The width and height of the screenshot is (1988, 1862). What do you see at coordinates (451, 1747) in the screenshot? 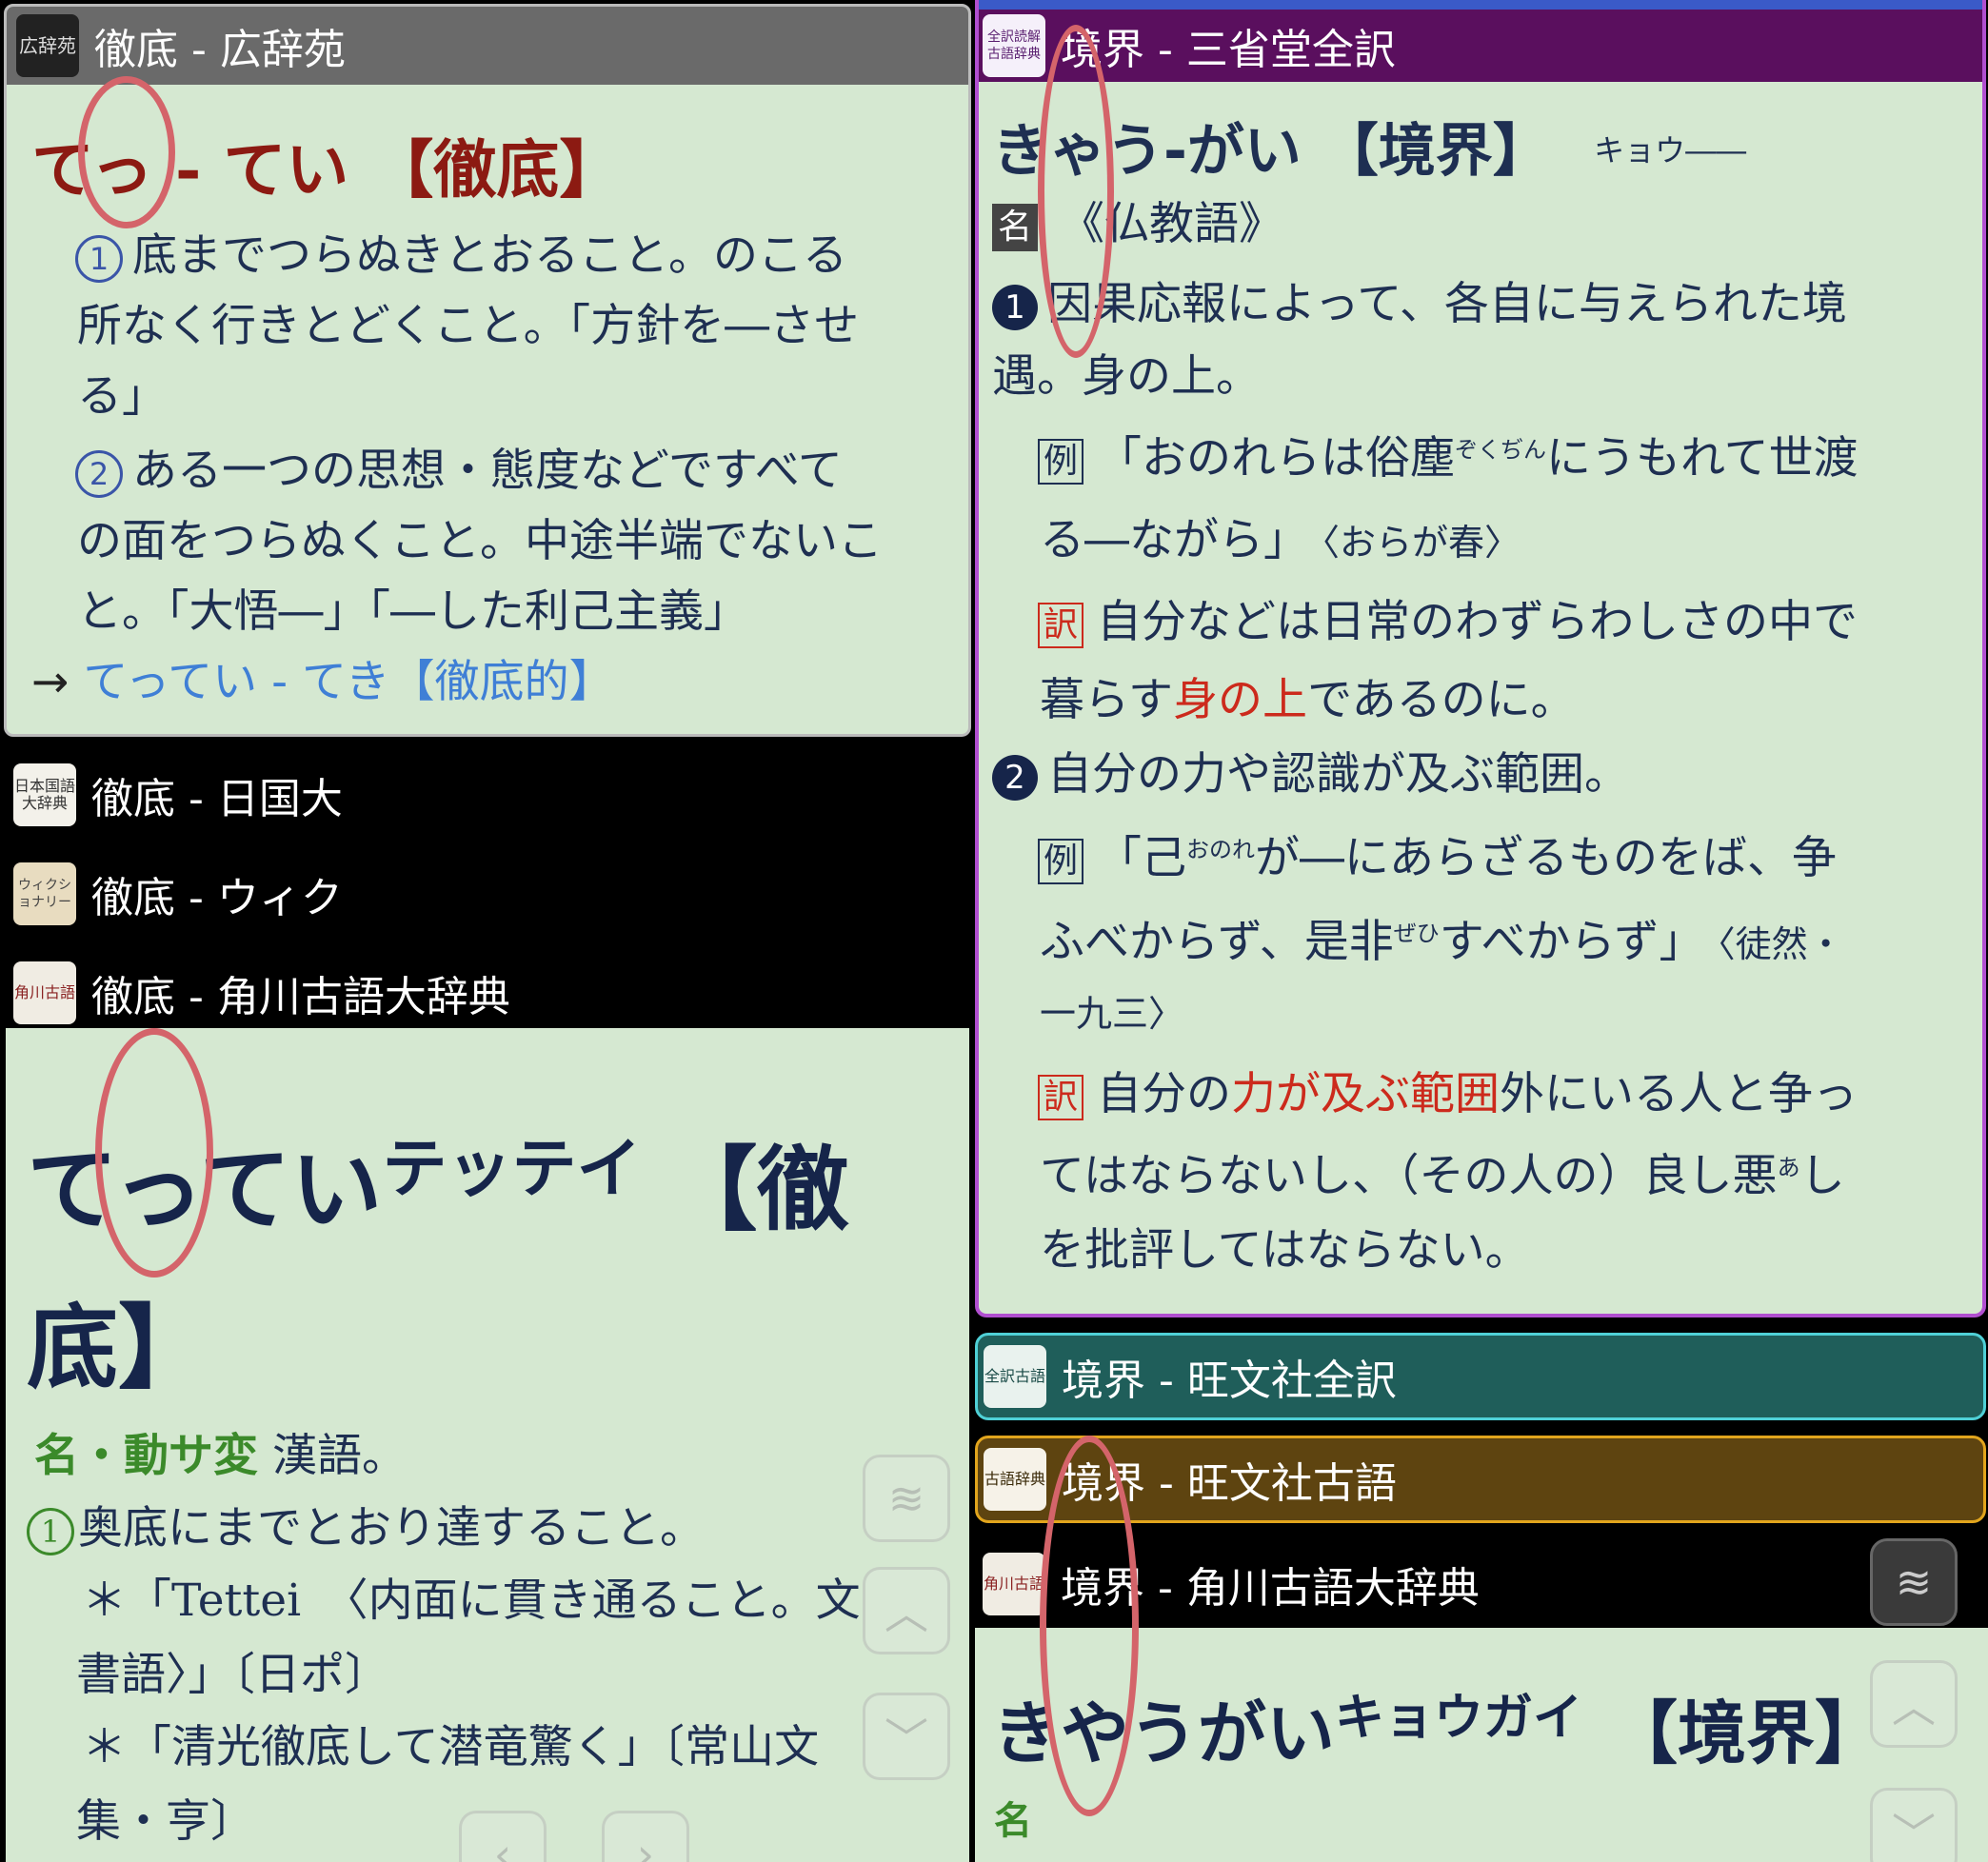
I see `kadokawa-line-4: ＊「清光徹底して潜竜驚く」〔常山文` at bounding box center [451, 1747].